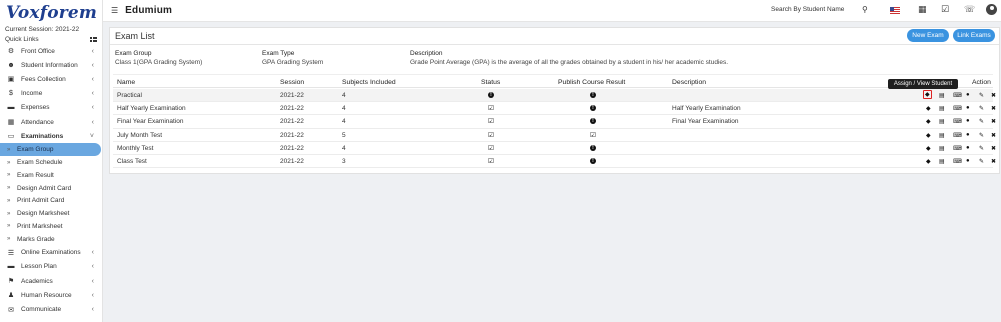 Image resolution: width=1001 pixels, height=322 pixels. I want to click on sidebar-item-human-resource: ♟ Human Resource ‹, so click(51, 295).